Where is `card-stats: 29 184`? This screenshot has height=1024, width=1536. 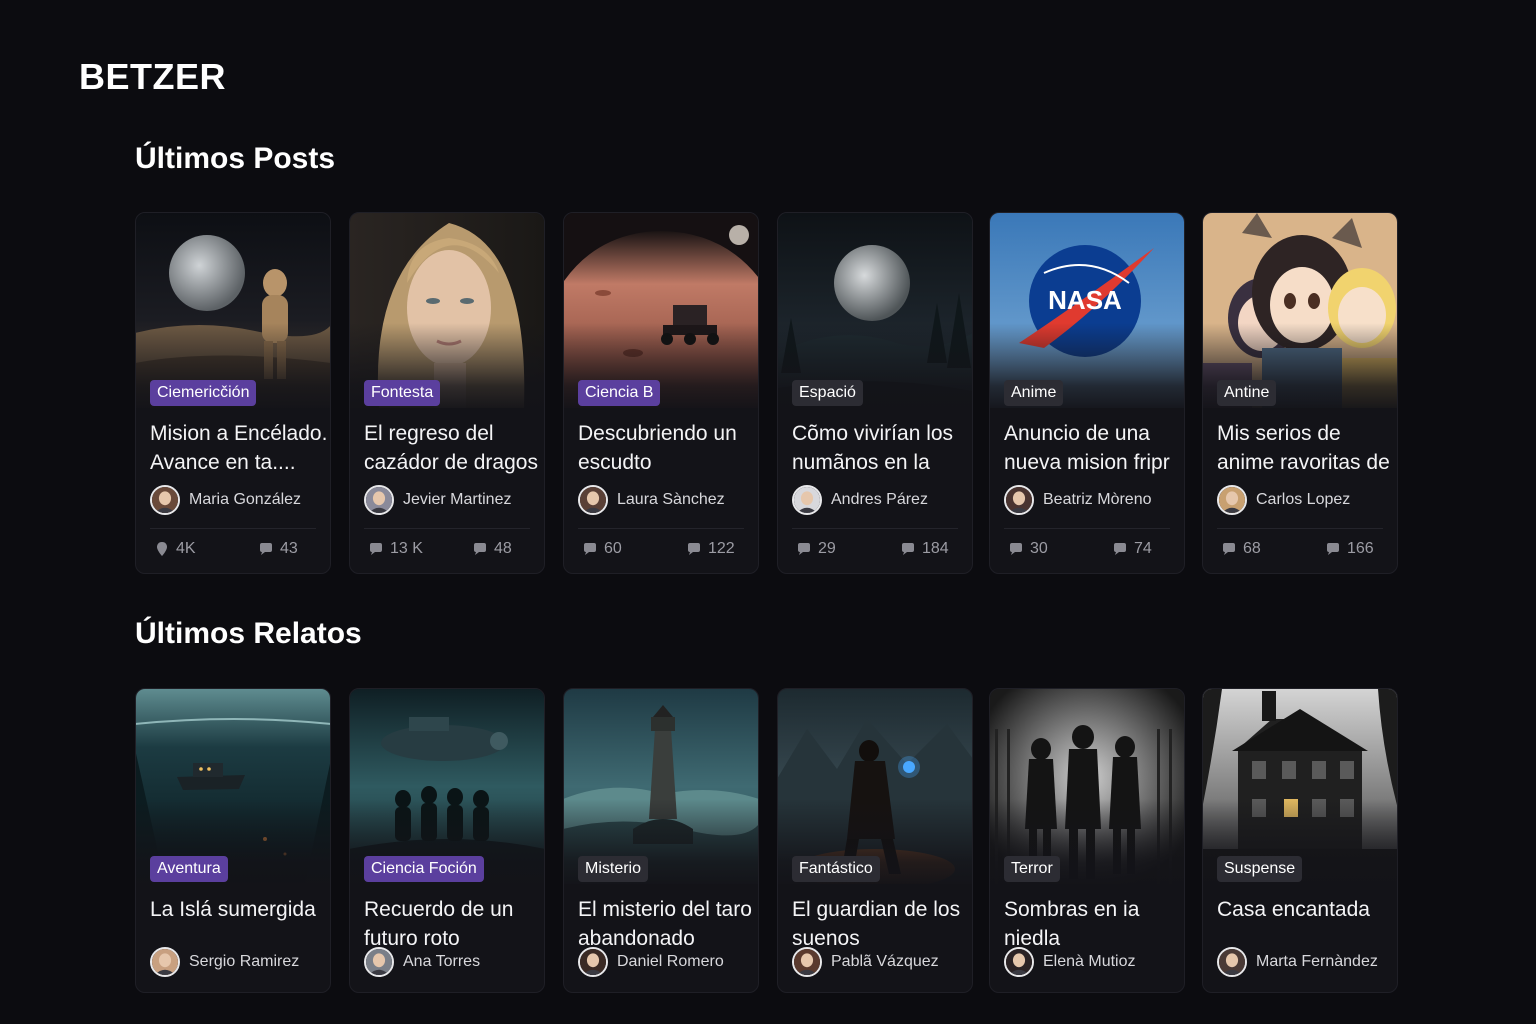 card-stats: 29 184 is located at coordinates (875, 550).